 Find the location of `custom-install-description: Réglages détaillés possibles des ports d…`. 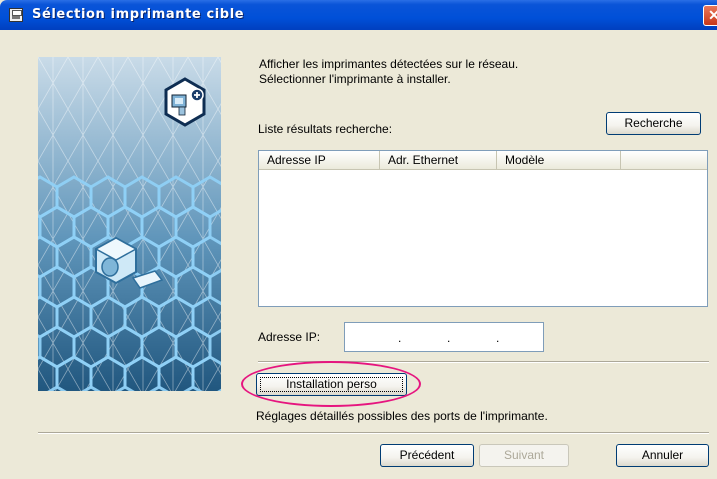

custom-install-description: Réglages détaillés possibles des ports d… is located at coordinates (402, 416).